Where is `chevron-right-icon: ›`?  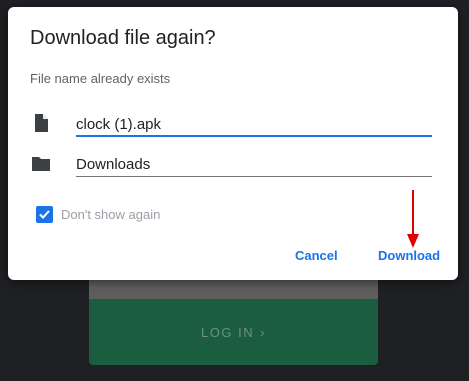 chevron-right-icon: › is located at coordinates (263, 332).